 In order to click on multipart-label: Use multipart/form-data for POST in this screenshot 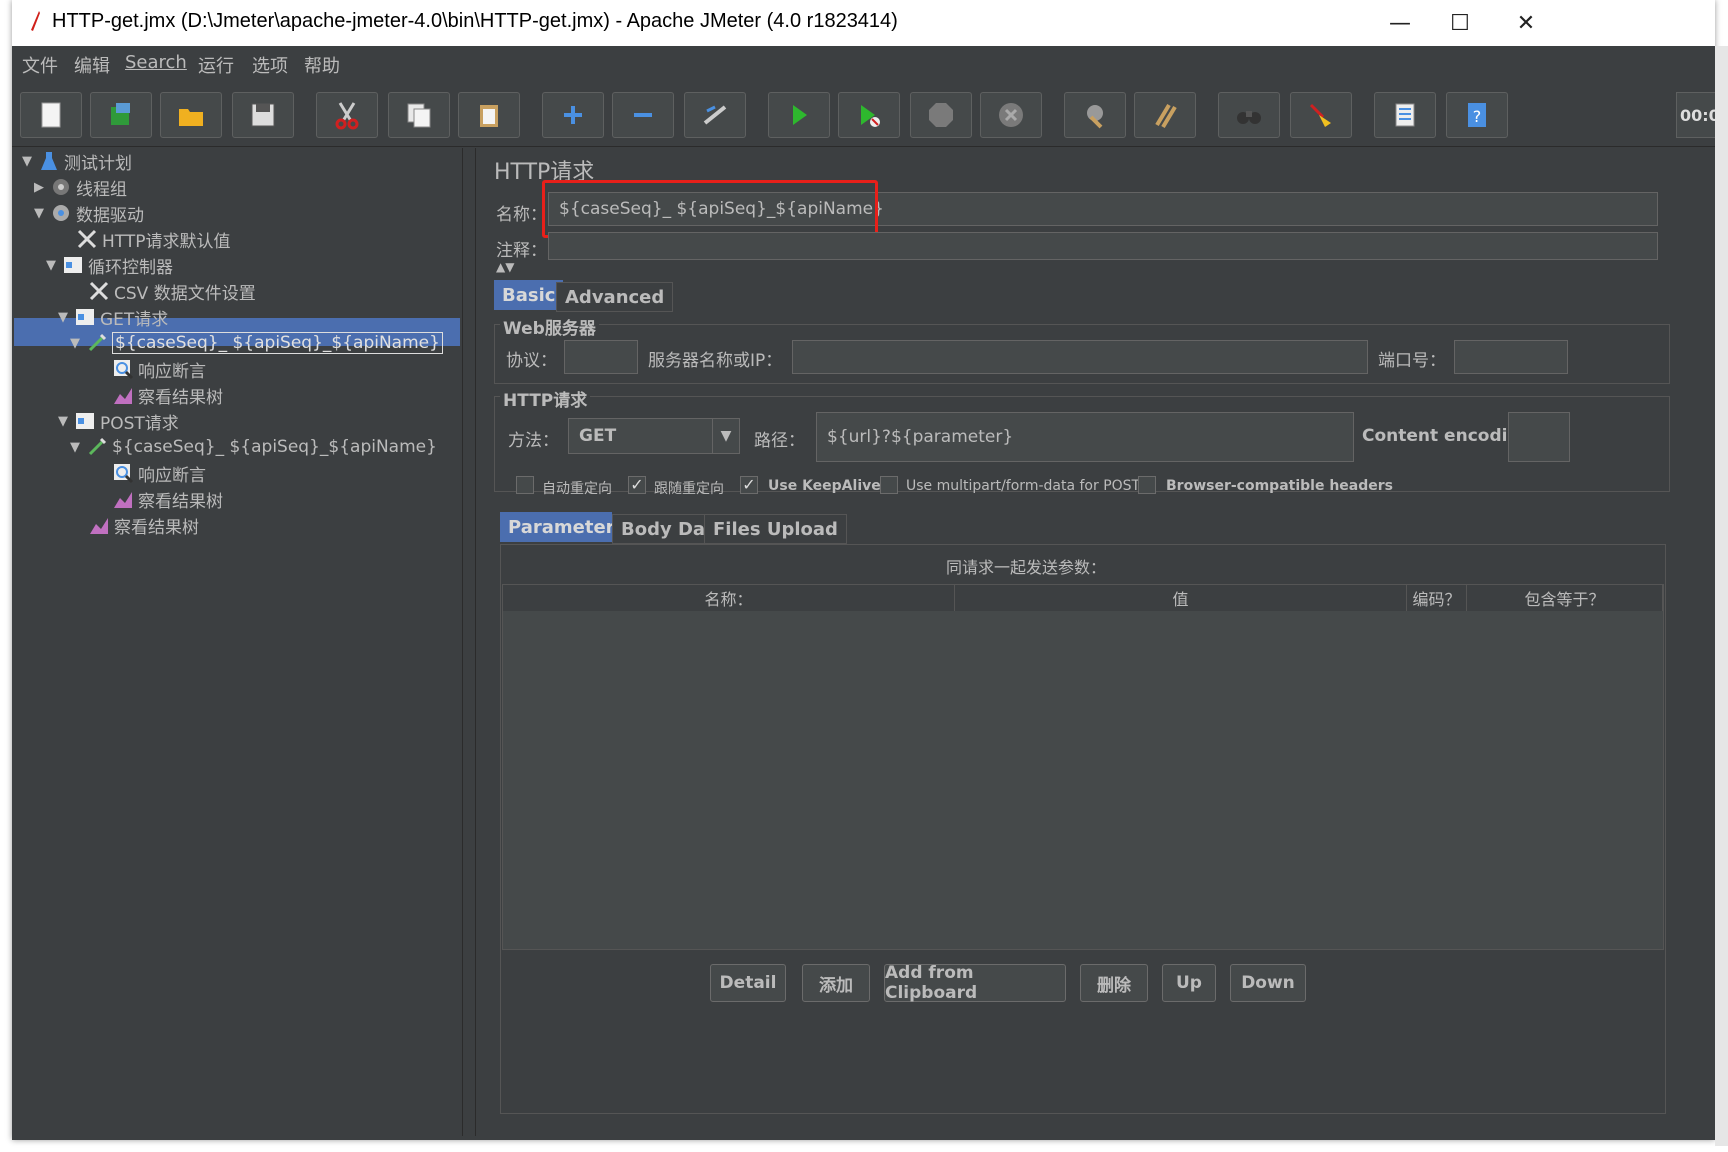, I will do `click(1023, 486)`.